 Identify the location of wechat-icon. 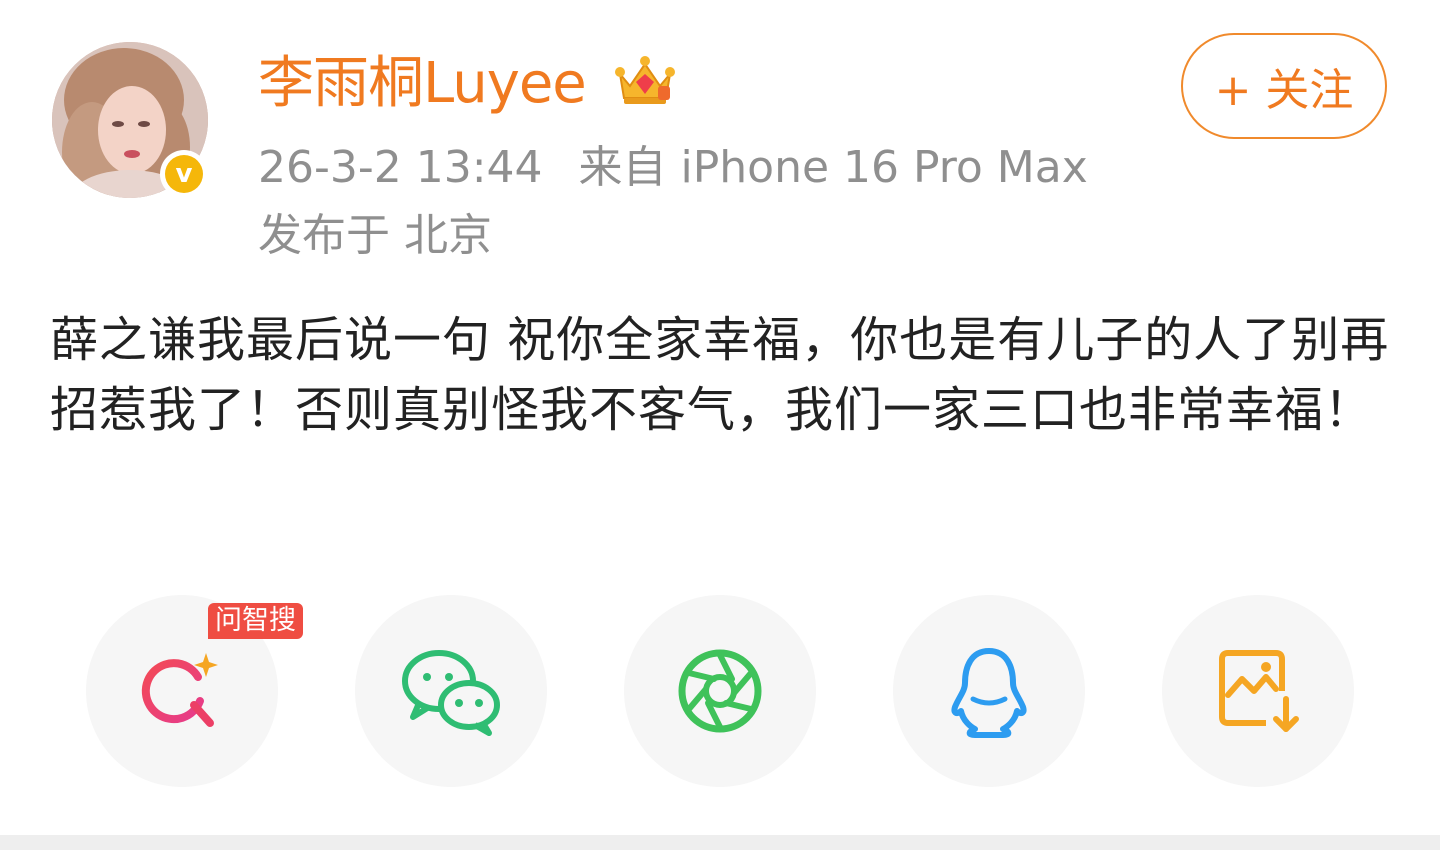
(451, 693).